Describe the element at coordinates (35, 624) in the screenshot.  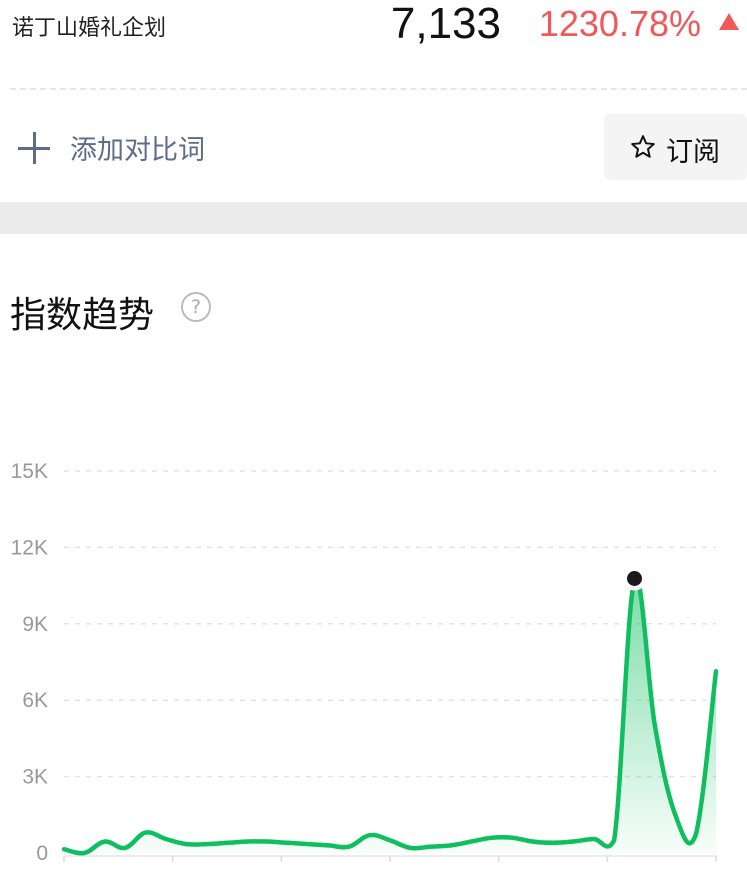
I see `y-tick-label: 9K` at that location.